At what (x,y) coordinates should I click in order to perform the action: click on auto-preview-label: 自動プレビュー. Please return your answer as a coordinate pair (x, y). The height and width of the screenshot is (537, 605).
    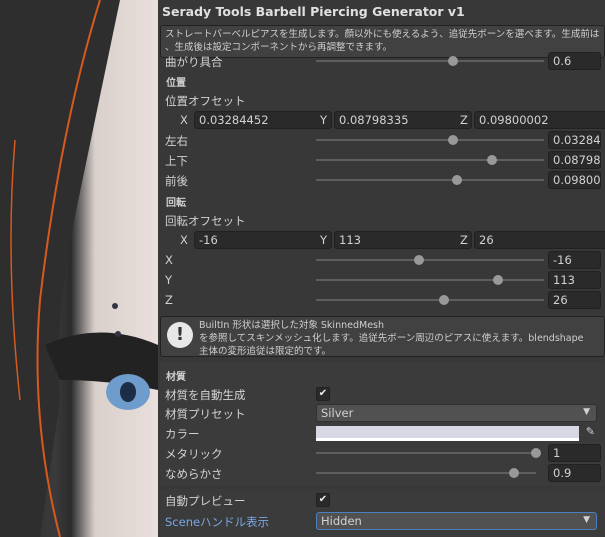
    Looking at the image, I should click on (205, 501).